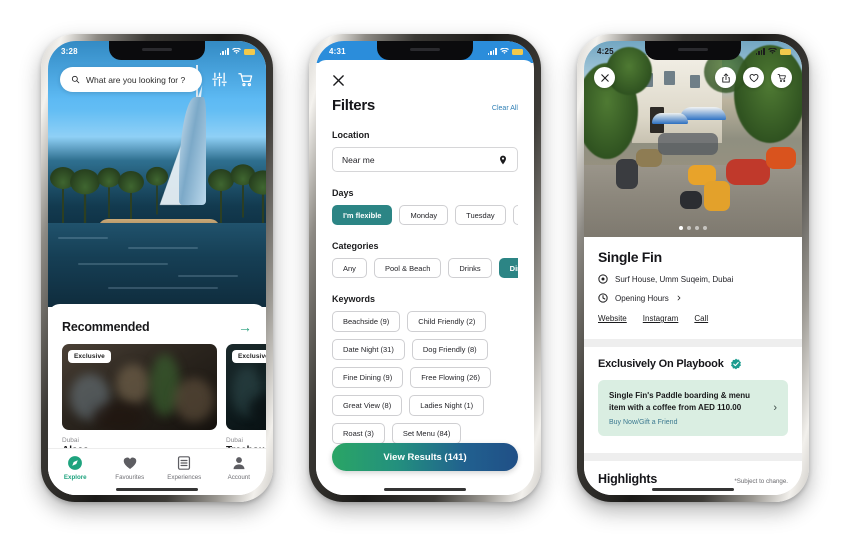 This screenshot has height=536, width=850. What do you see at coordinates (447, 405) in the screenshot?
I see `chip-keyword: Ladies Night (1)` at bounding box center [447, 405].